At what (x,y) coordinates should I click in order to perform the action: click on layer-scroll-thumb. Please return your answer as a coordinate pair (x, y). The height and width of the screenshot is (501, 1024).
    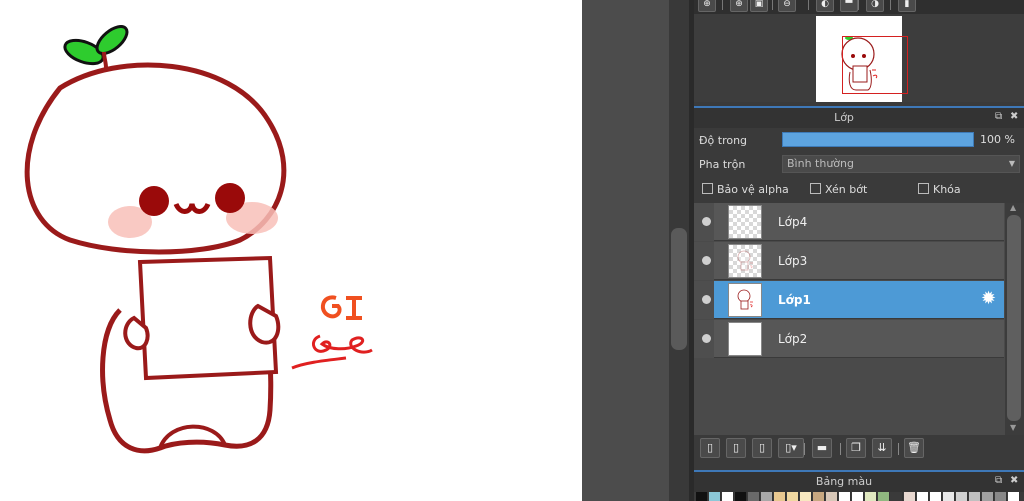
    Looking at the image, I should click on (1014, 318).